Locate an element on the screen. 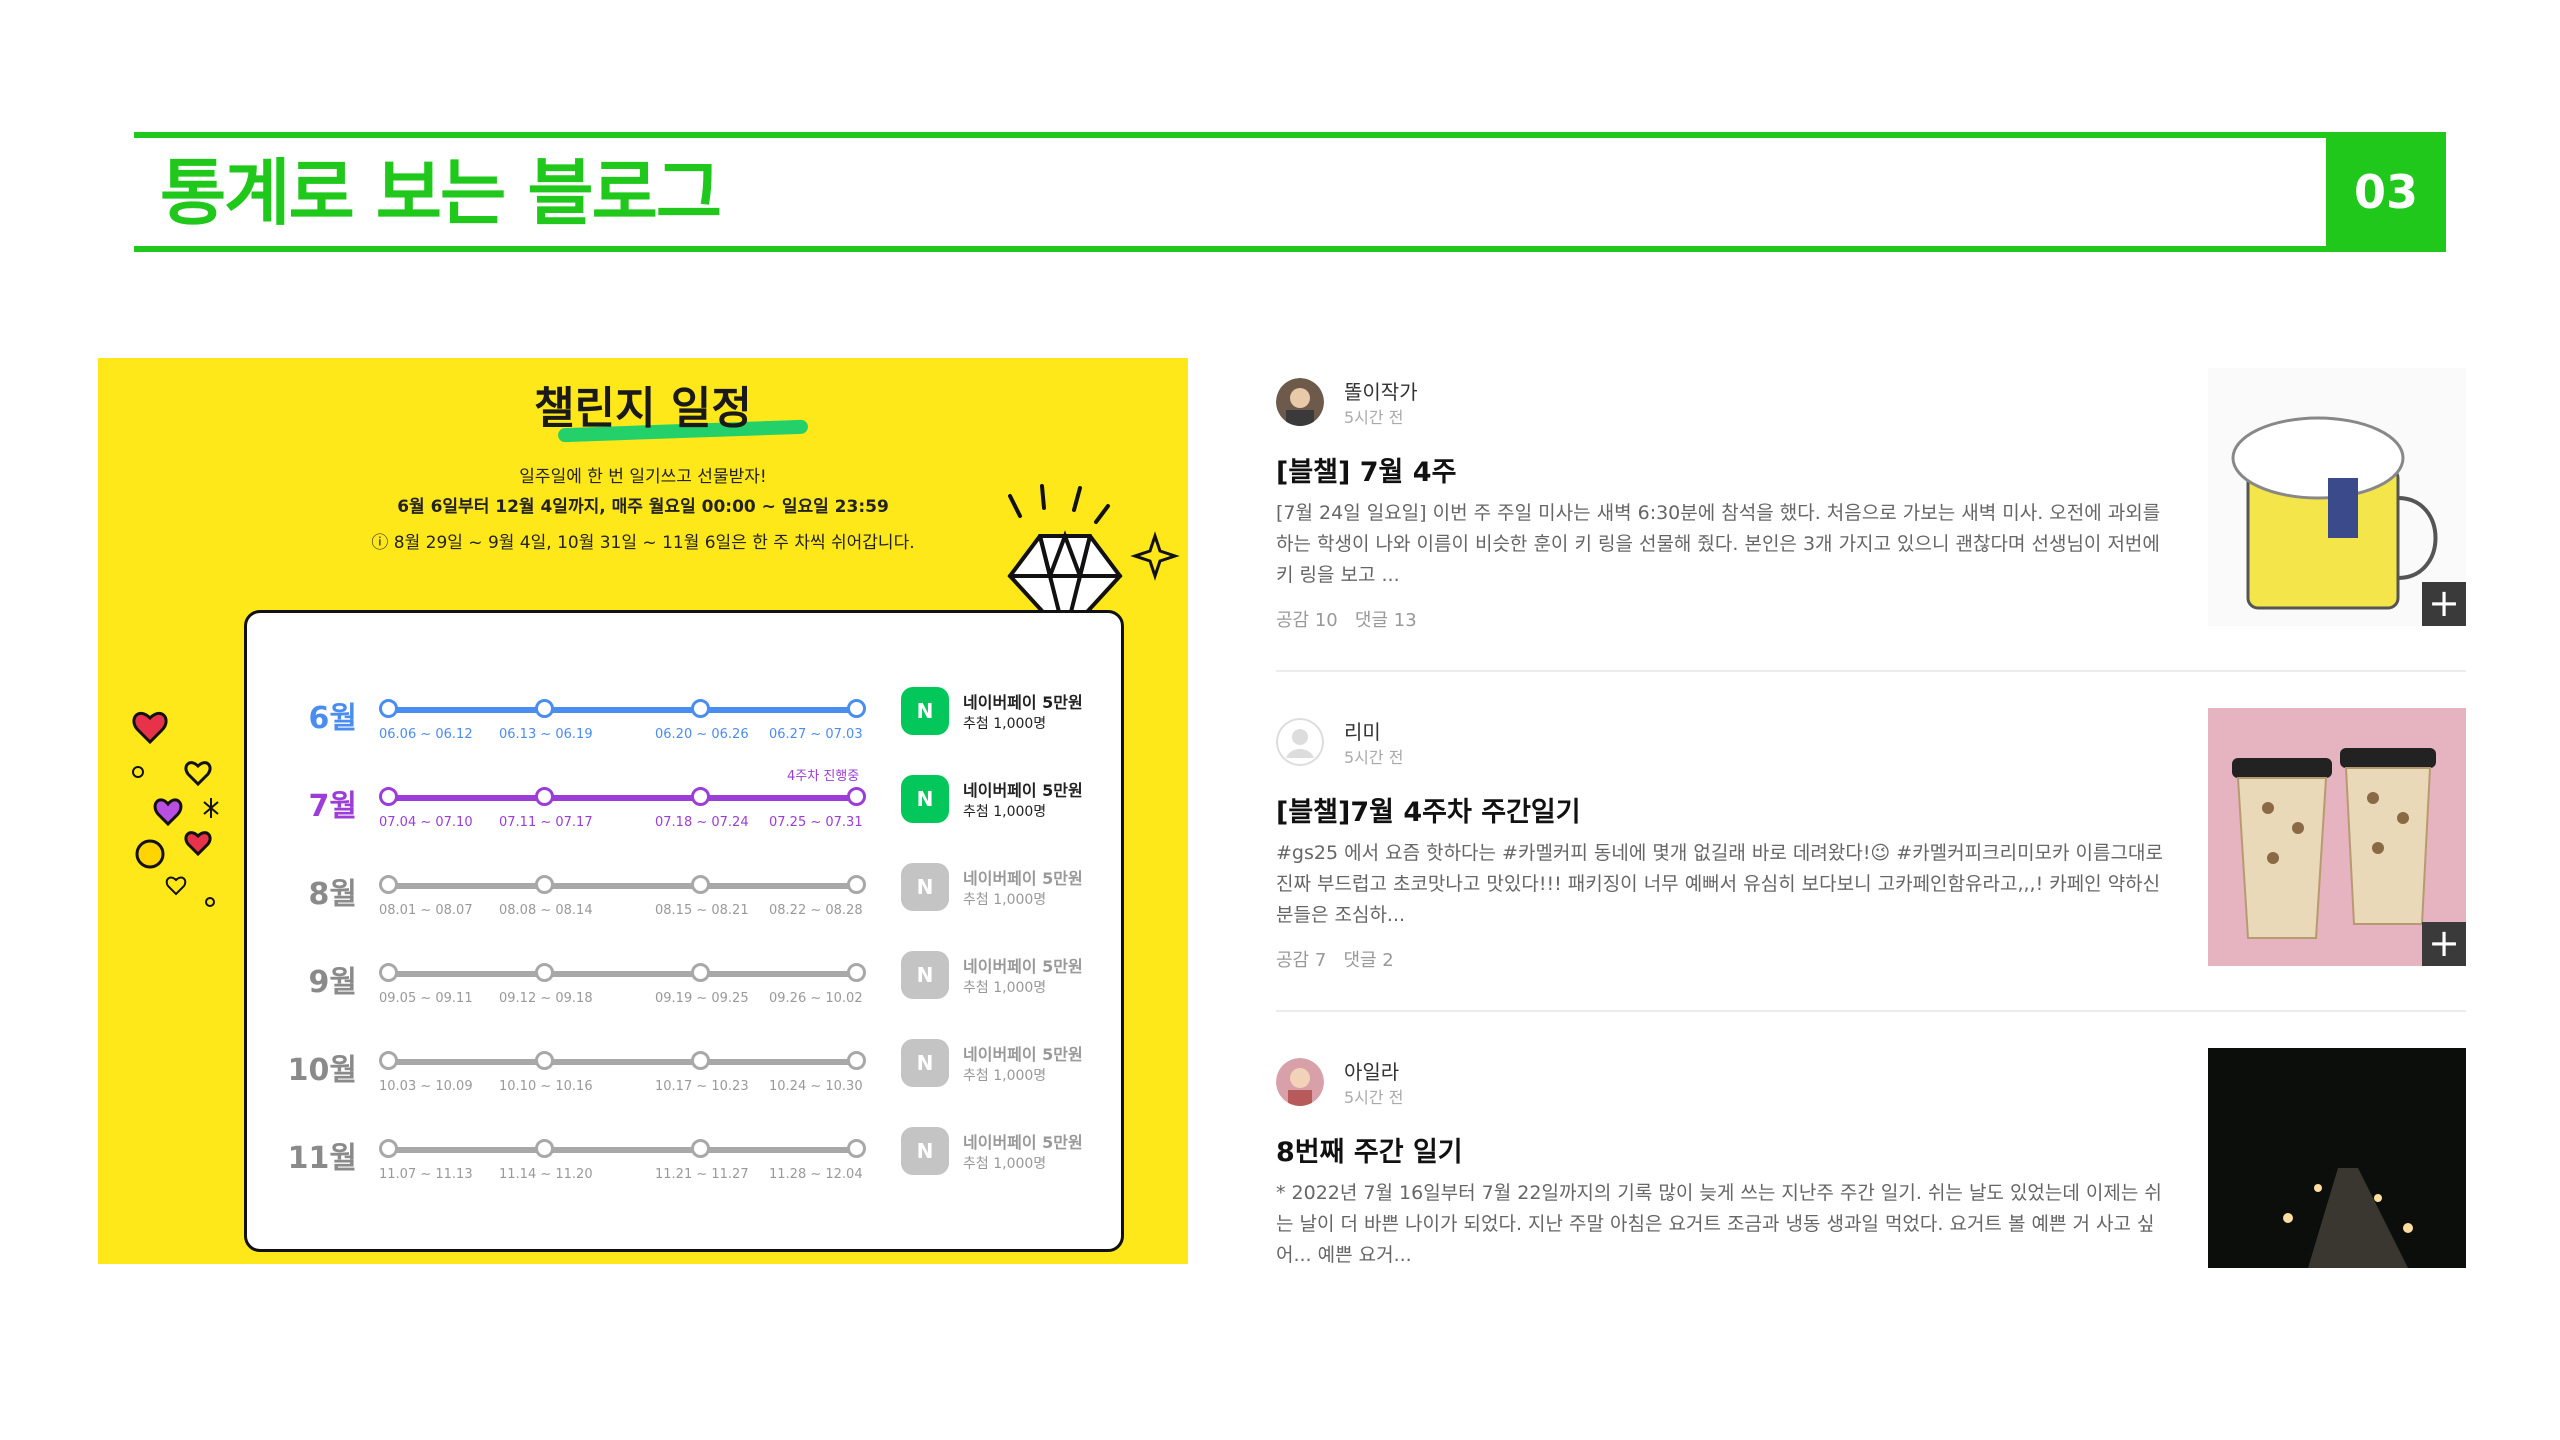 The width and height of the screenshot is (2560, 1440). week-range: 09.05 ~ 09.11 is located at coordinates (426, 998).